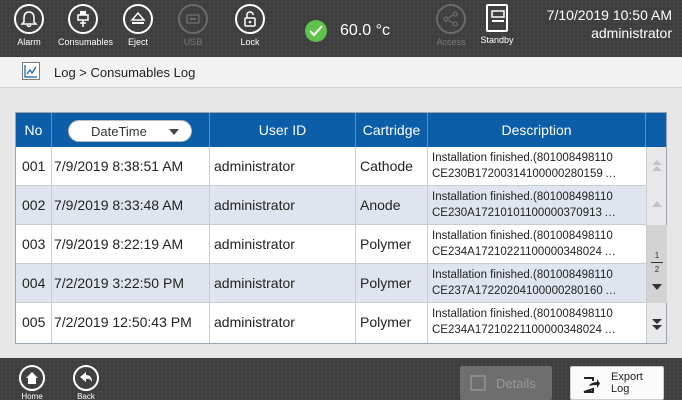  I want to click on bottom-toolbar: Home Back Details Export Log, so click(341, 379).